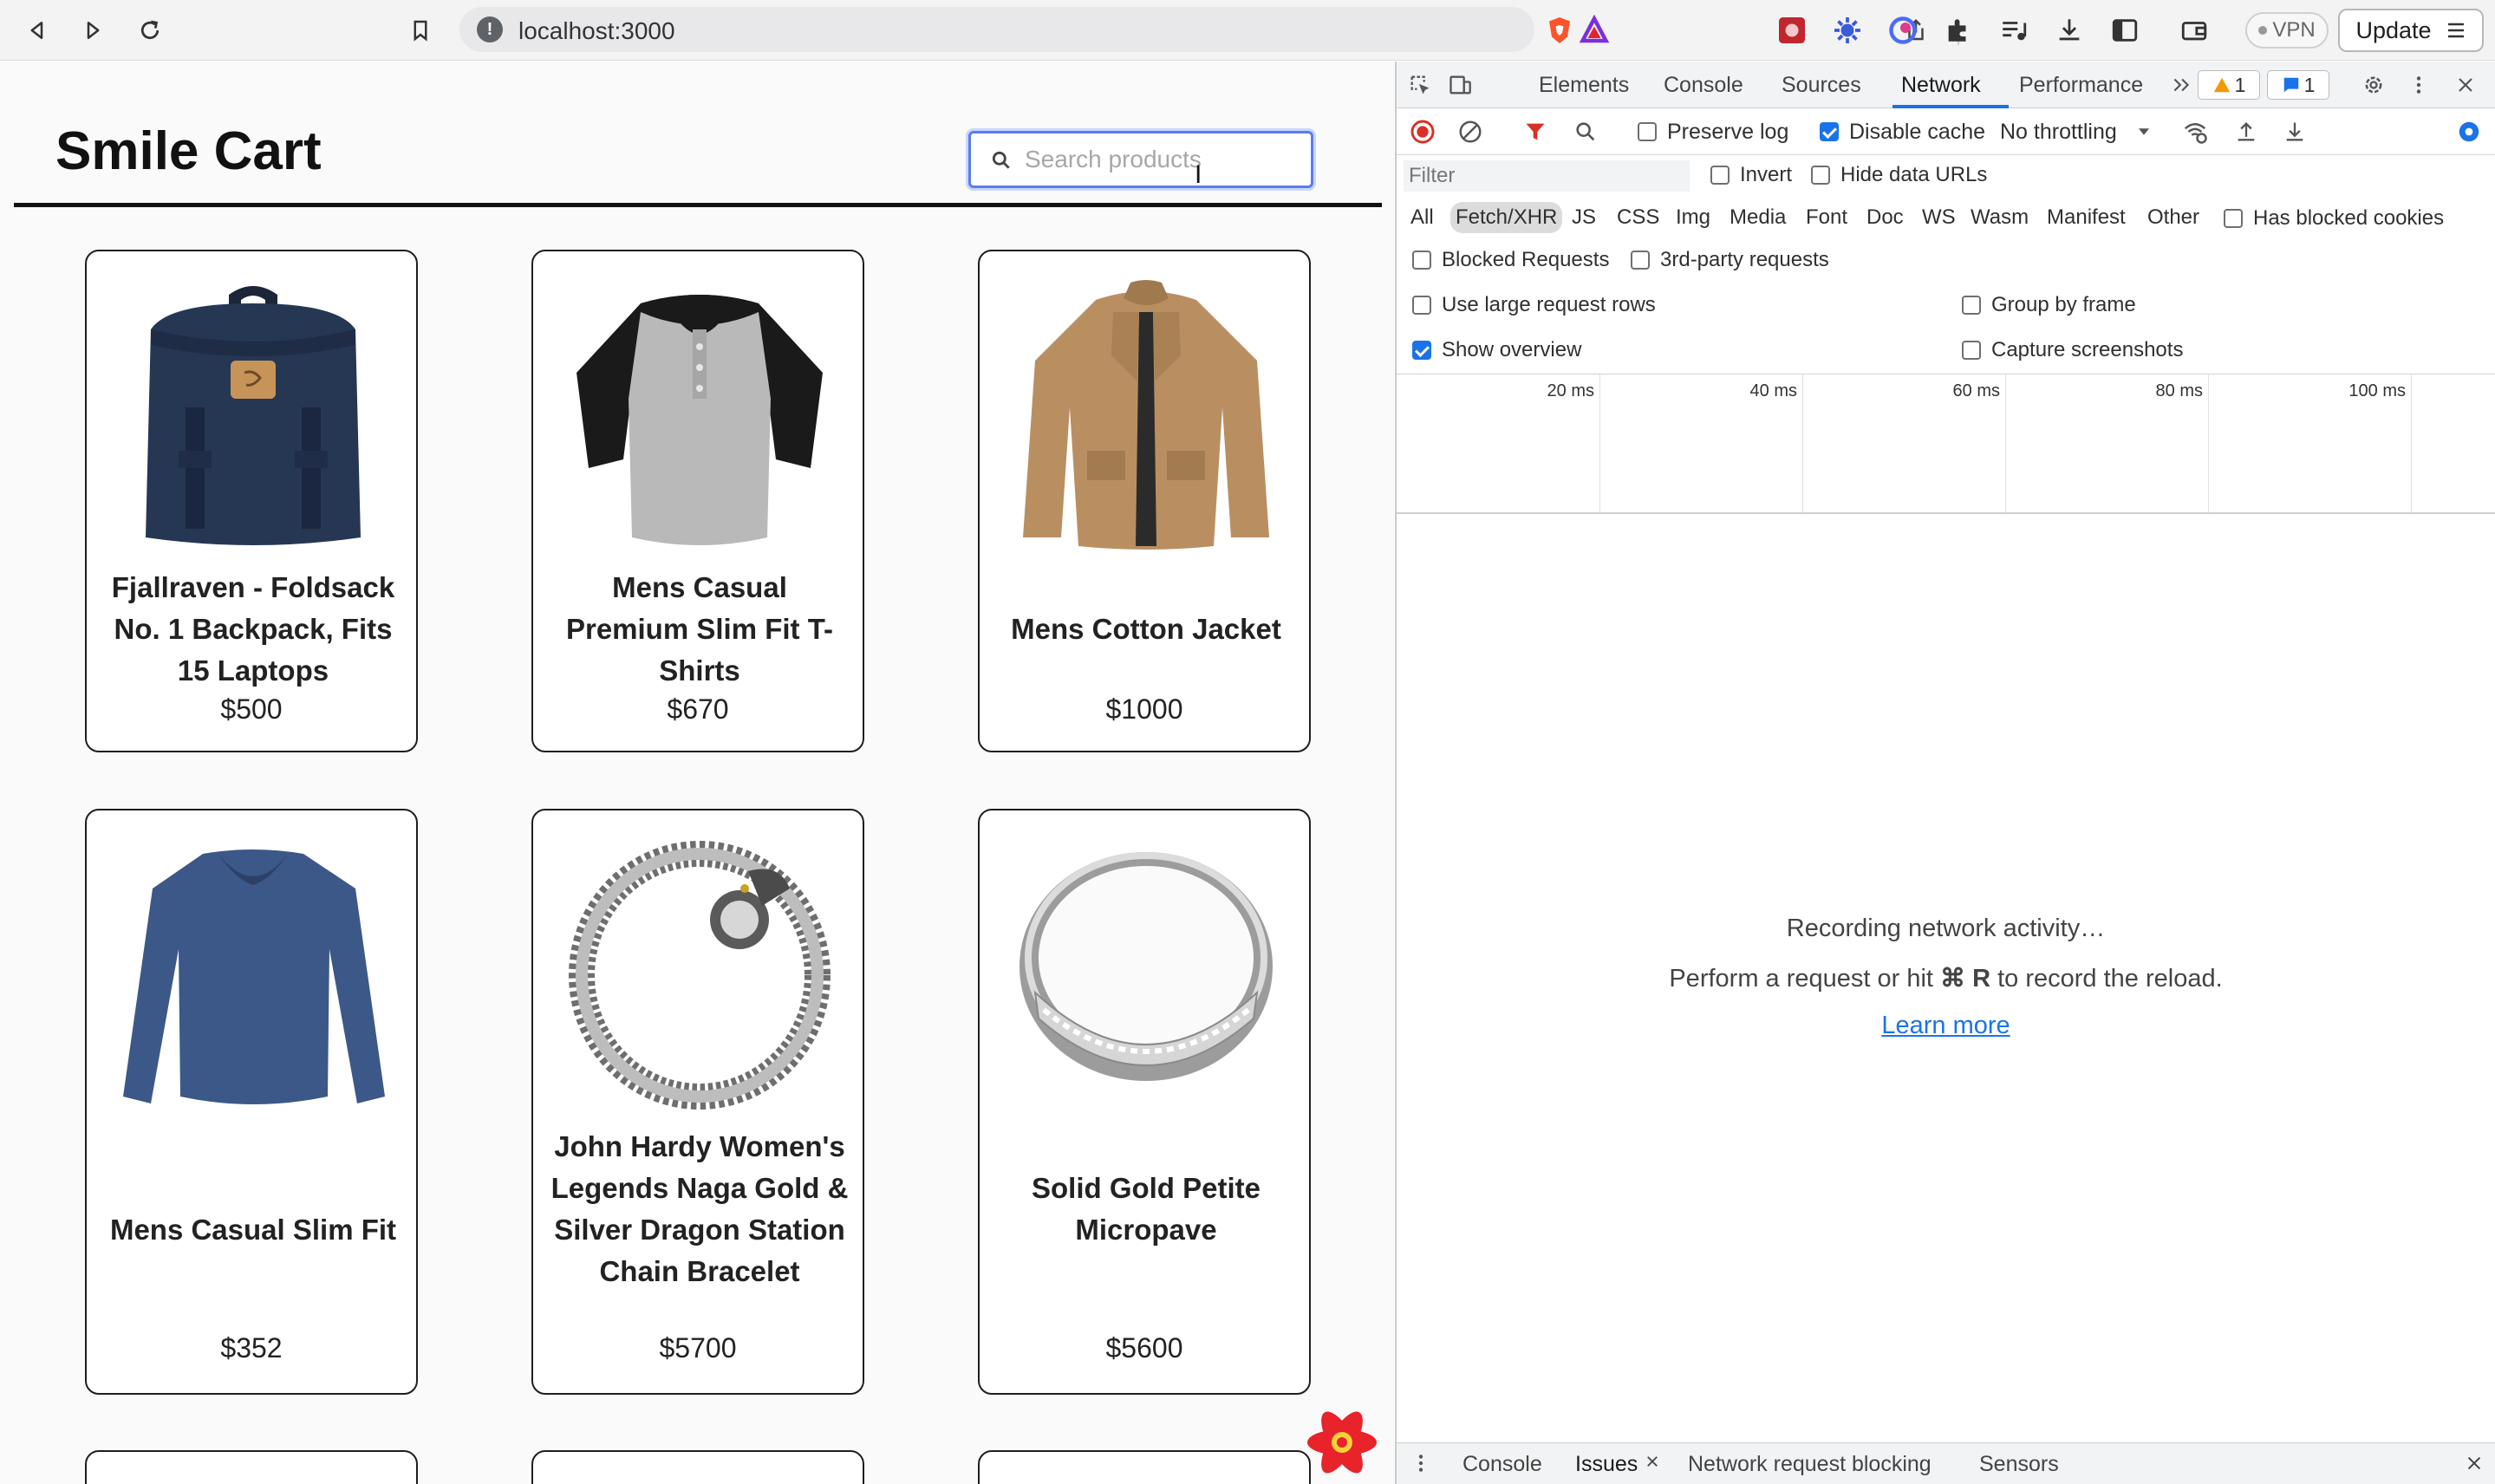 The height and width of the screenshot is (1484, 2495). Describe the element at coordinates (1420, 85) in the screenshot. I see `inspect-element-icon` at that location.